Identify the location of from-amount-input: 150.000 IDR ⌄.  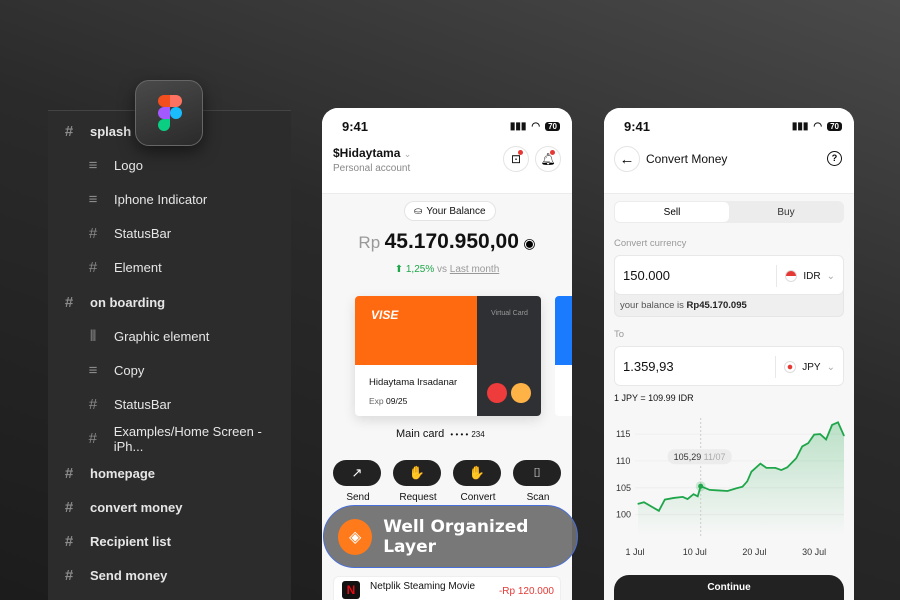
(729, 275).